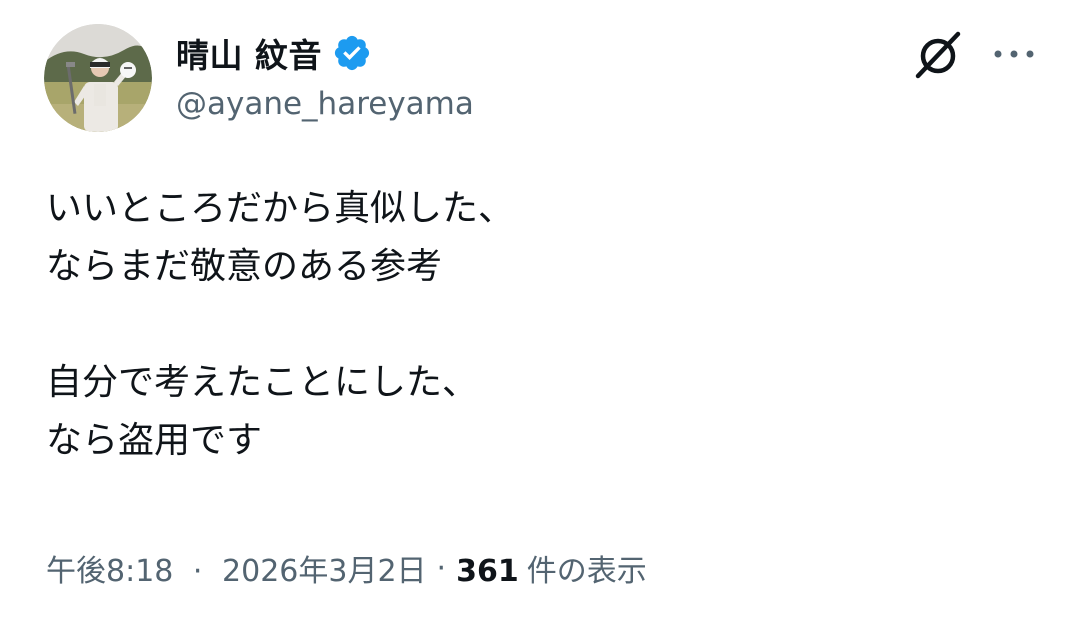 The height and width of the screenshot is (620, 1080). What do you see at coordinates (154, 440) in the screenshot?
I see `tweet-text-line: なら盗用です` at bounding box center [154, 440].